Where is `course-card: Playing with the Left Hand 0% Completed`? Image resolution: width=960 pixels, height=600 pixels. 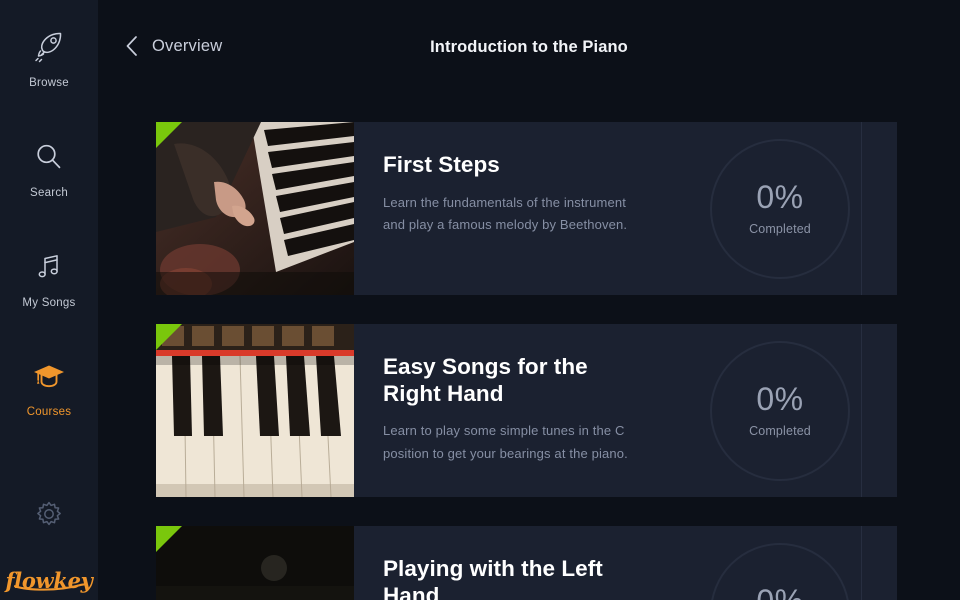
course-card: Playing with the Left Hand 0% Completed is located at coordinates (526, 563).